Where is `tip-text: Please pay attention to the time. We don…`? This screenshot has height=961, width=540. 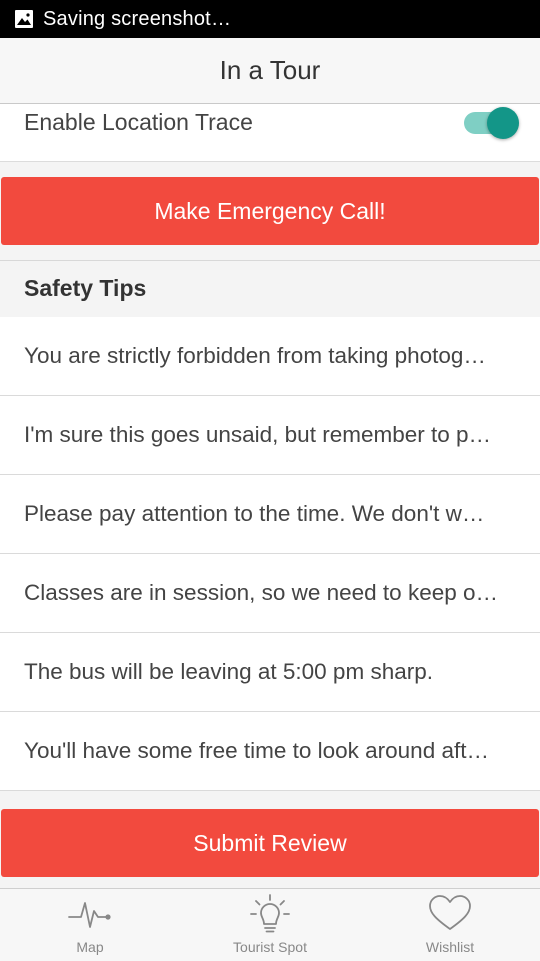 tip-text: Please pay attention to the time. We don… is located at coordinates (254, 513).